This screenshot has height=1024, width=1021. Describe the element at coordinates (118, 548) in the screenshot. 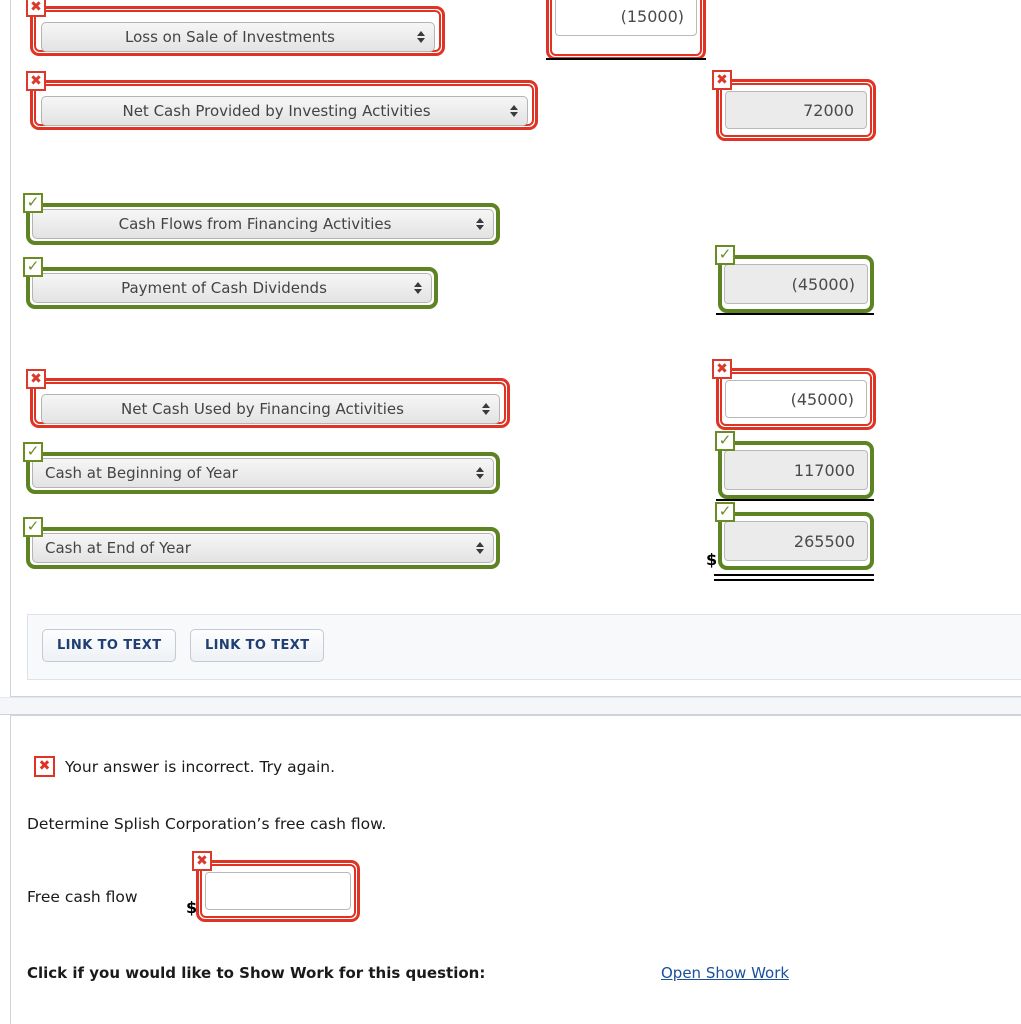

I see `select-value: Cash at End of Year` at that location.